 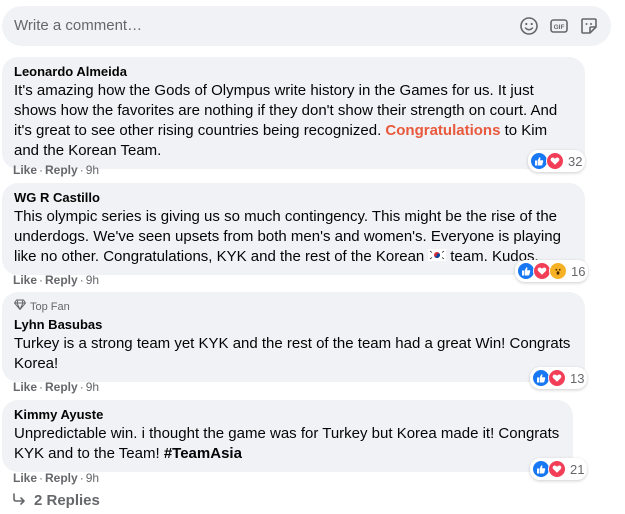 What do you see at coordinates (287, 415) in the screenshot?
I see `comment-author: Kimmy Ayuste` at bounding box center [287, 415].